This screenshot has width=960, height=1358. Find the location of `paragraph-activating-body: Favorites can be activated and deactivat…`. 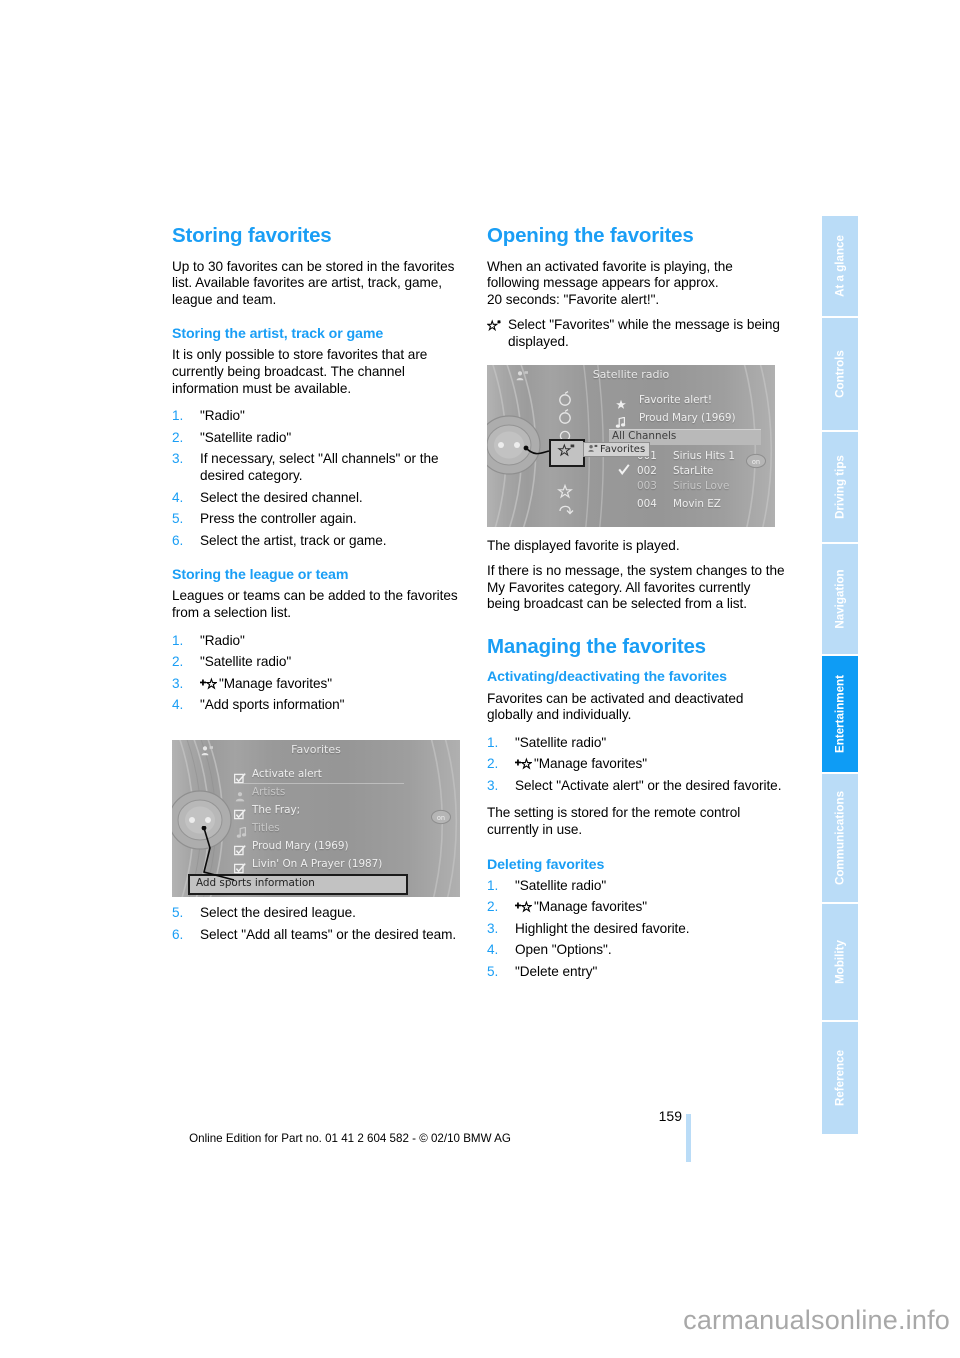

paragraph-activating-body: Favorites can be activated and deactivat… is located at coordinates (615, 706).